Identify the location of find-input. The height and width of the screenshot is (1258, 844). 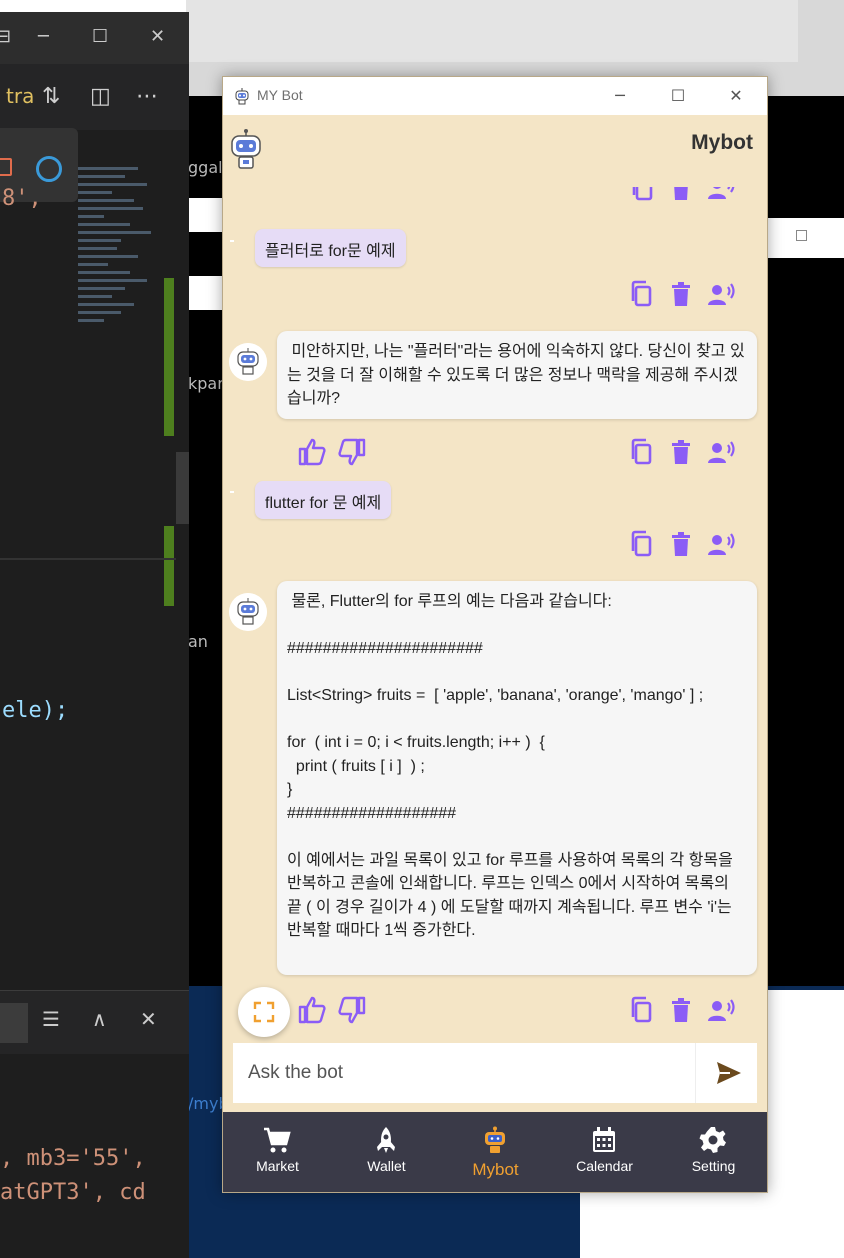
(14, 1023).